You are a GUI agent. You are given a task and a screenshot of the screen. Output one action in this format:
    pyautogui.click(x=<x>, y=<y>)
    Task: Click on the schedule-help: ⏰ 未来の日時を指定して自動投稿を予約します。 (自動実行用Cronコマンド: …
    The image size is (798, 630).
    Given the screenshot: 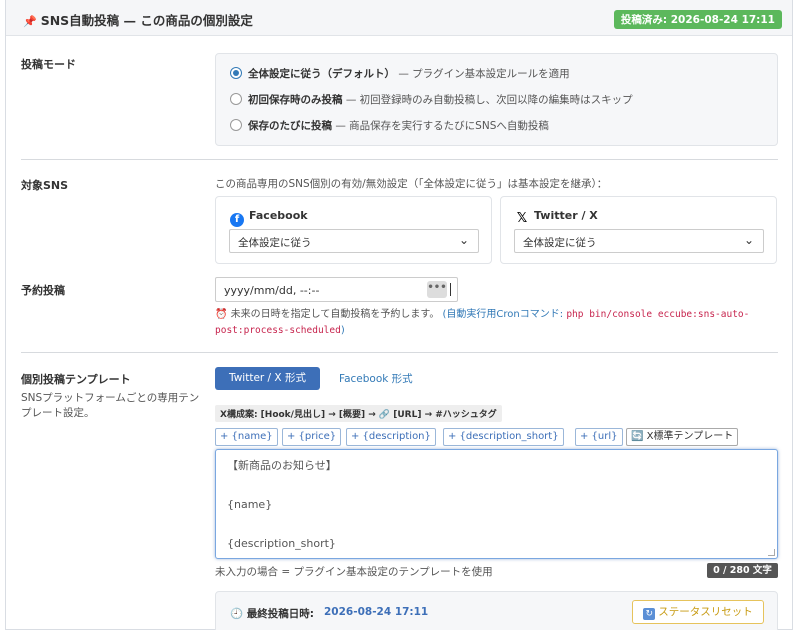 What is the action you would take?
    pyautogui.click(x=482, y=322)
    